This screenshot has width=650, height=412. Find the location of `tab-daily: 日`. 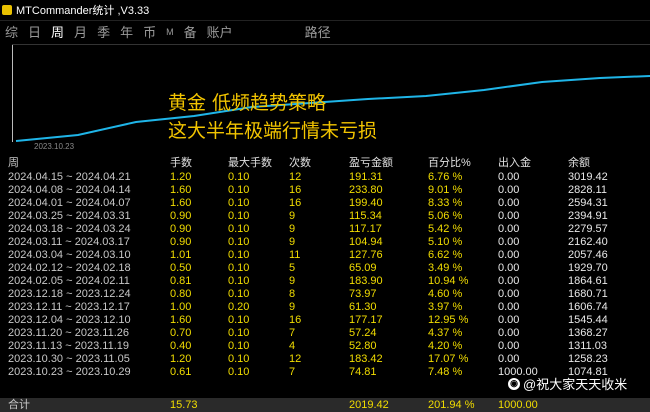

tab-daily: 日 is located at coordinates (34, 31).